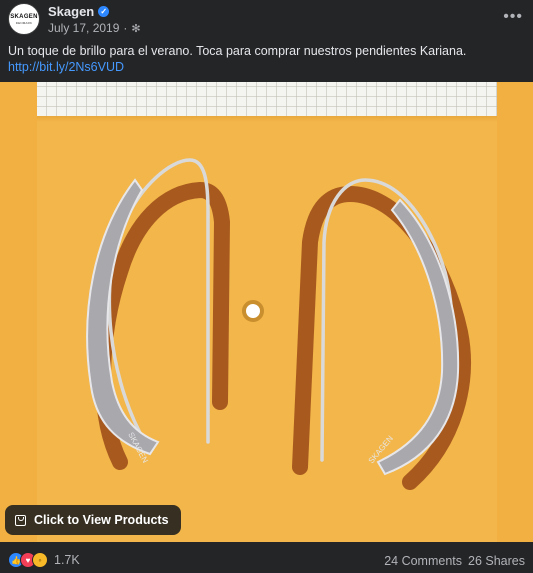 The width and height of the screenshot is (533, 573). Describe the element at coordinates (253, 311) in the screenshot. I see `product-tag-dot` at that location.